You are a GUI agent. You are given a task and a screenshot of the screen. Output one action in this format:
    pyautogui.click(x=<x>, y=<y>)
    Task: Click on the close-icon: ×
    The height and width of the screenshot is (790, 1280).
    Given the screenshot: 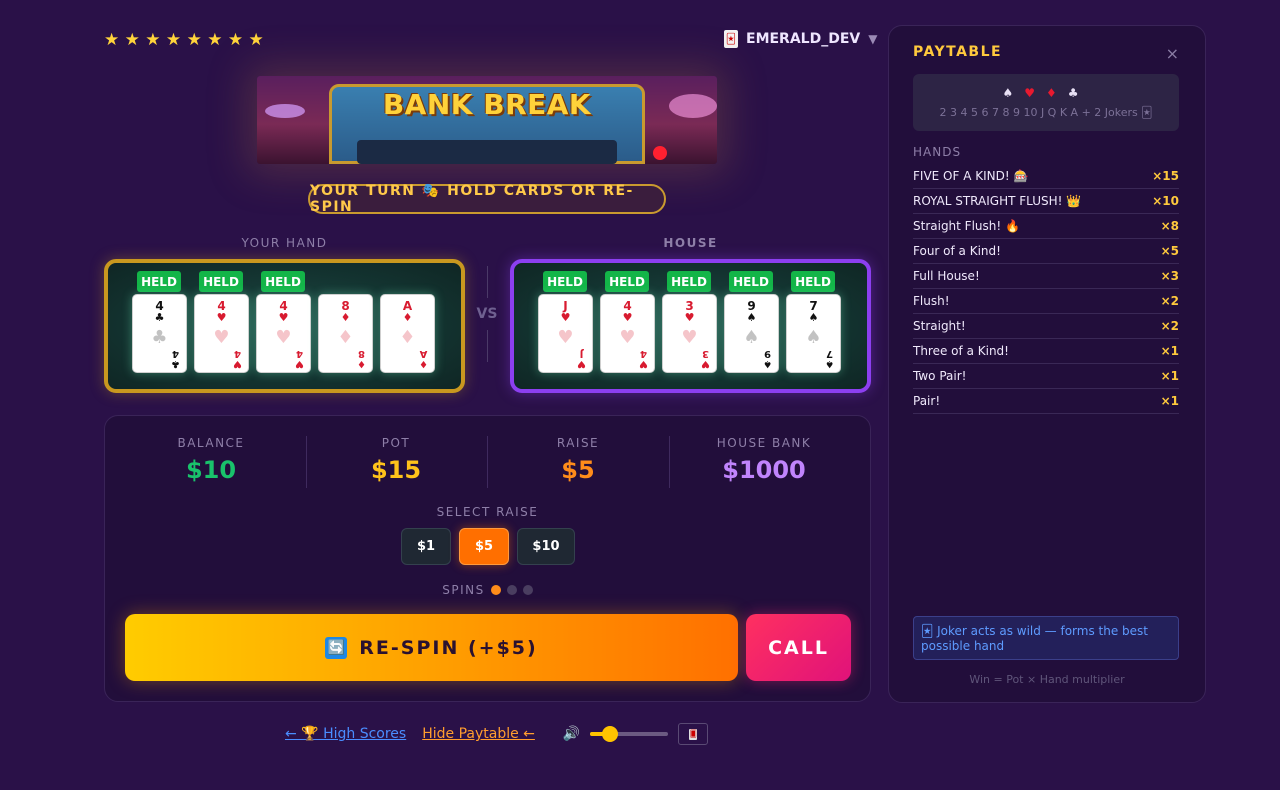 What is the action you would take?
    pyautogui.click(x=1172, y=53)
    